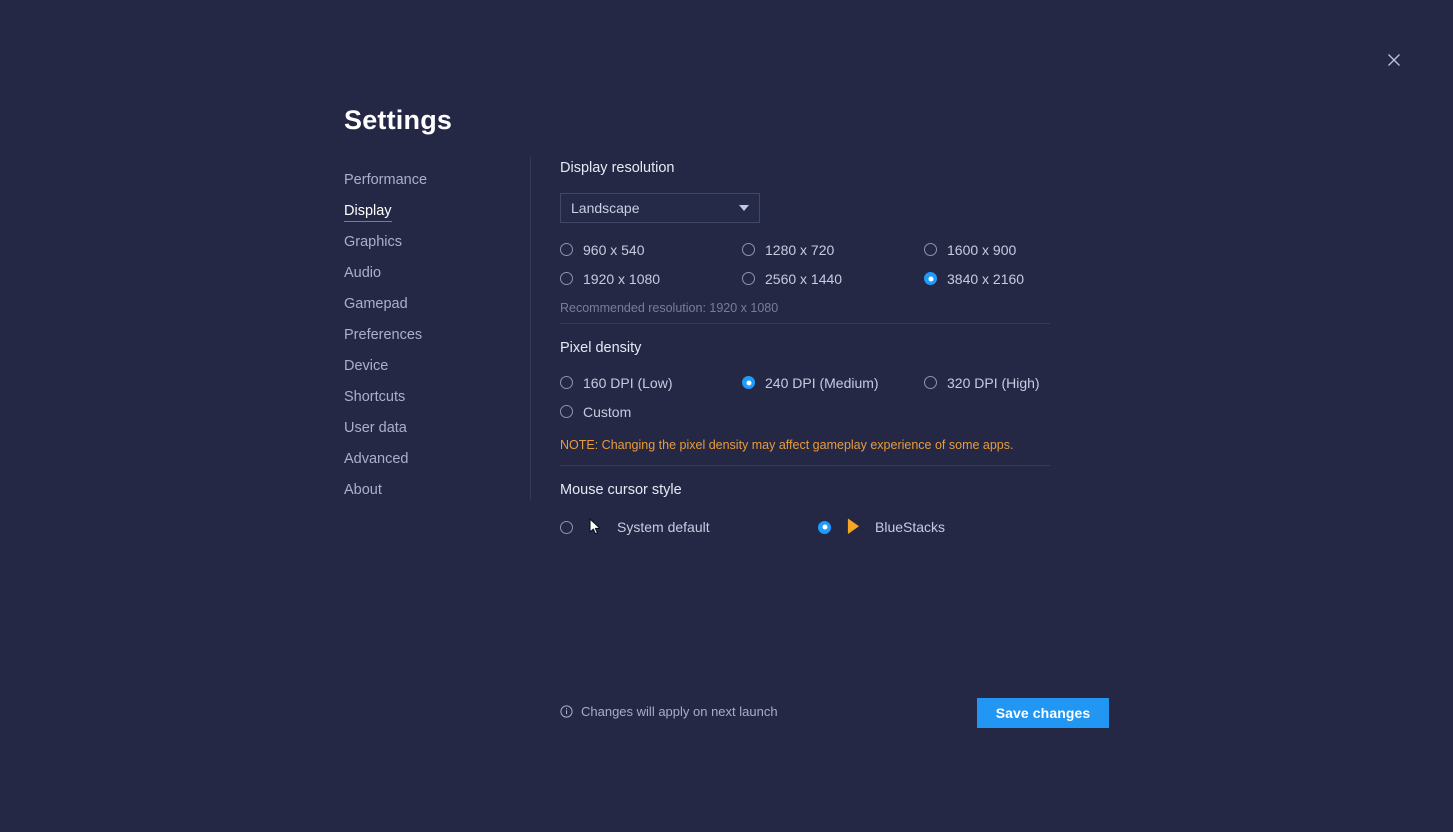 The width and height of the screenshot is (1453, 832). Describe the element at coordinates (595, 527) in the screenshot. I see `system-cursor-icon` at that location.